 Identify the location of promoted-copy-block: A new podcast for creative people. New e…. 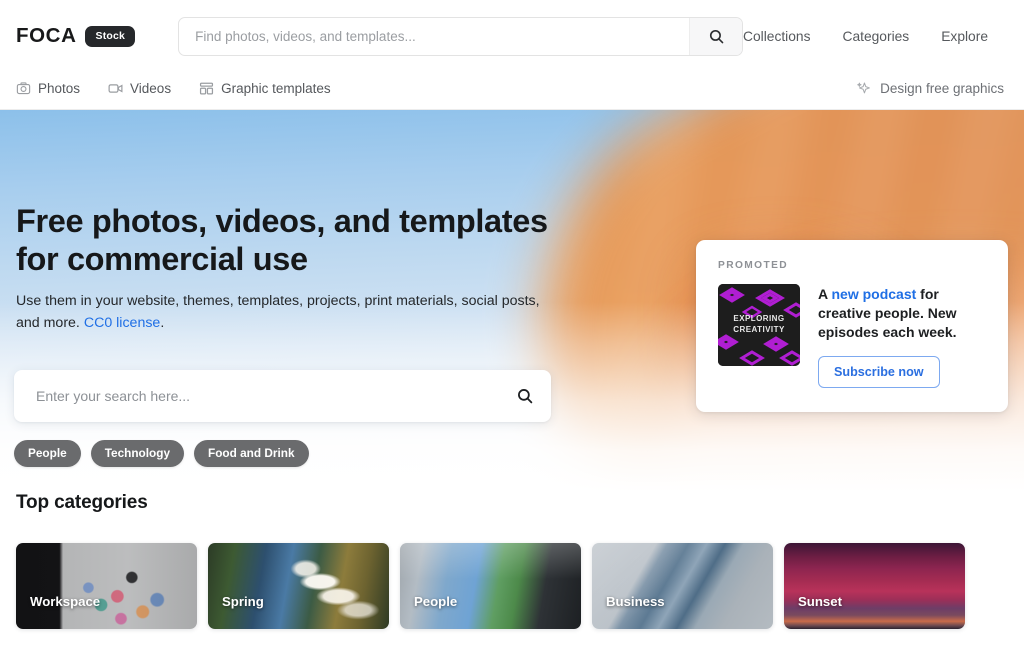
(902, 336).